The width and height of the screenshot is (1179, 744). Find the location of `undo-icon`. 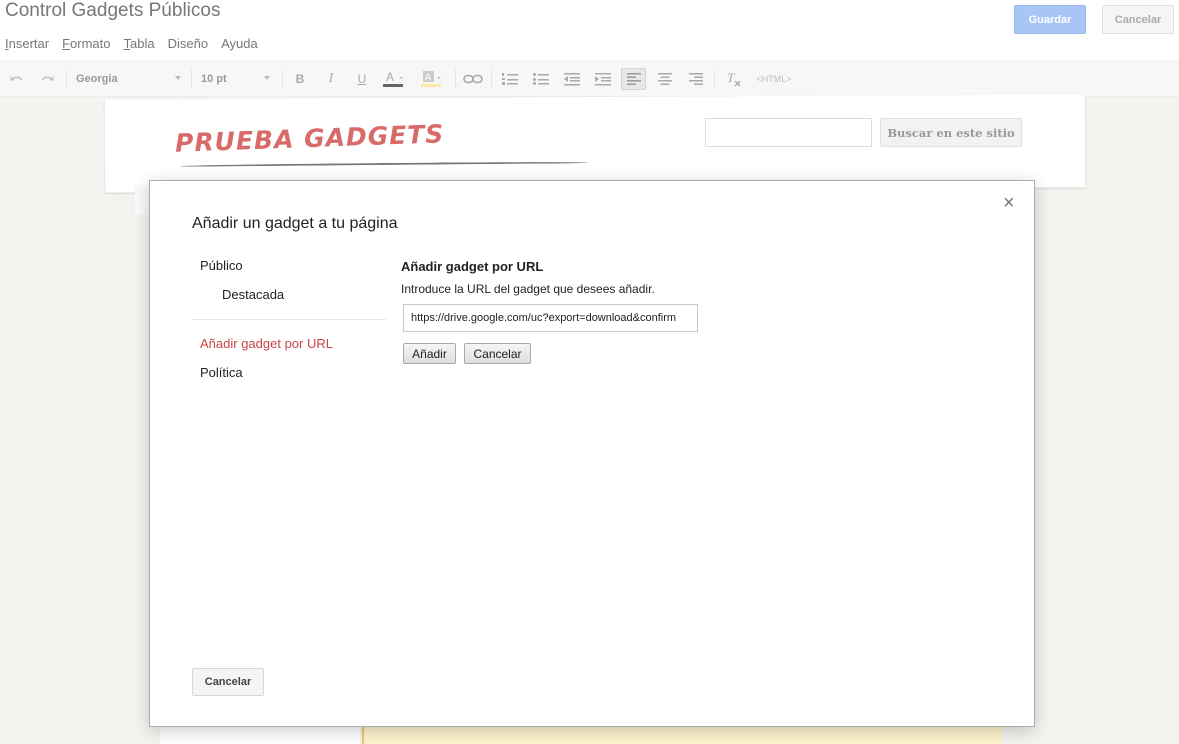

undo-icon is located at coordinates (17, 79).